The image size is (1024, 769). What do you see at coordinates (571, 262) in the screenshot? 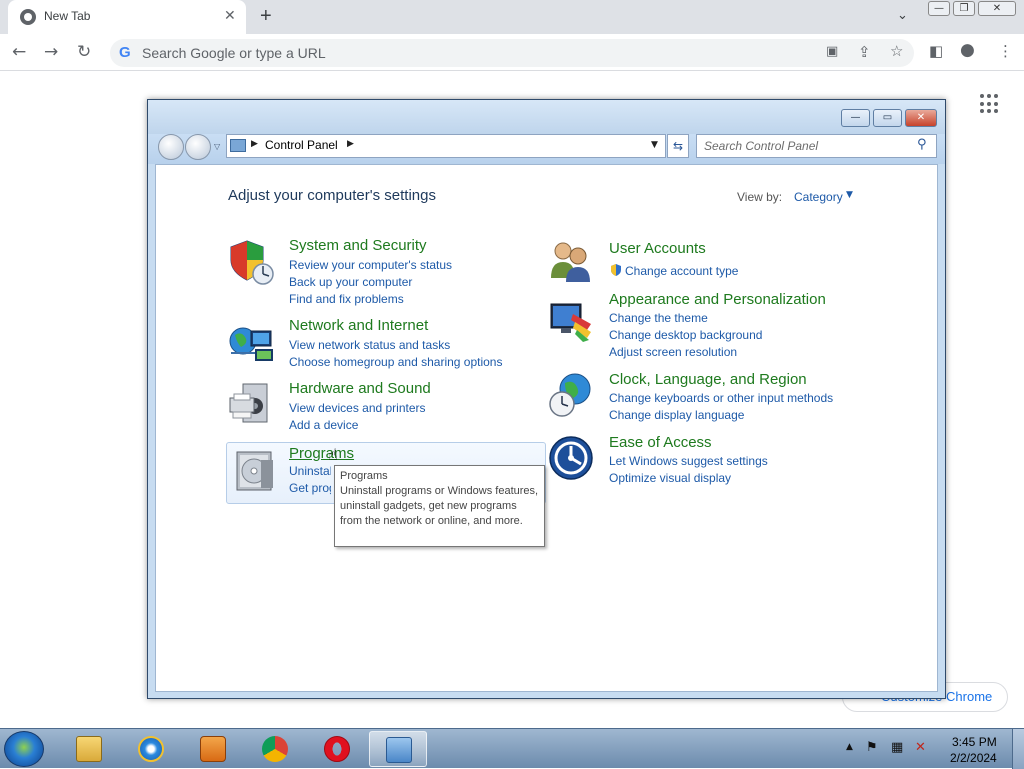
I see `user-accounts-icon` at bounding box center [571, 262].